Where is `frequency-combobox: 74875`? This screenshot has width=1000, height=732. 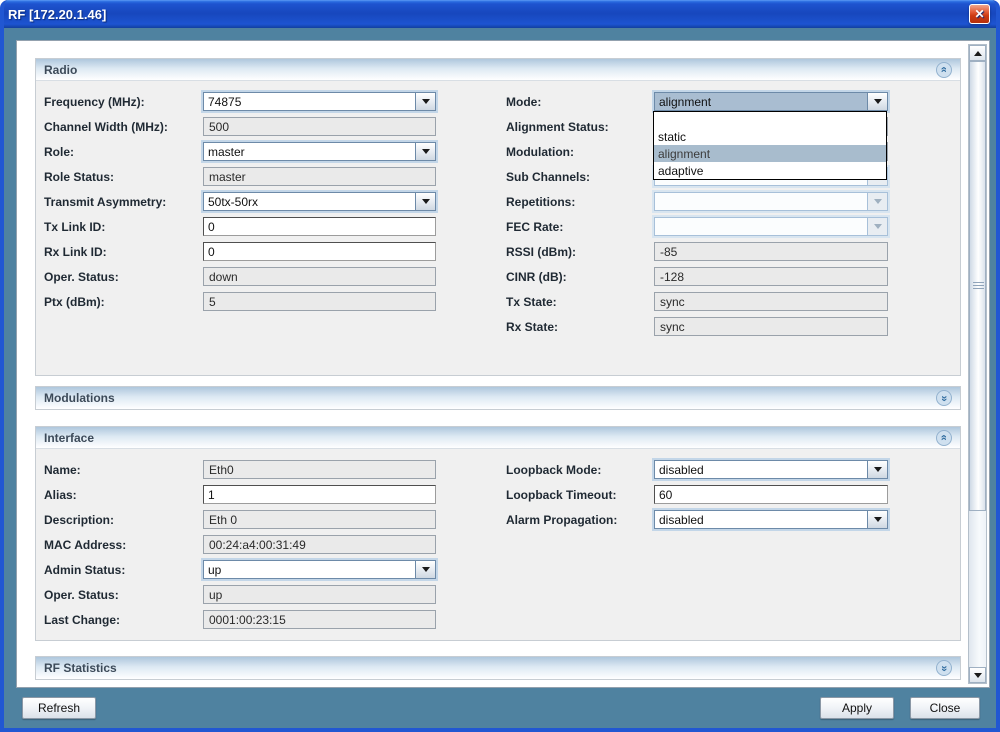
frequency-combobox: 74875 is located at coordinates (319, 101).